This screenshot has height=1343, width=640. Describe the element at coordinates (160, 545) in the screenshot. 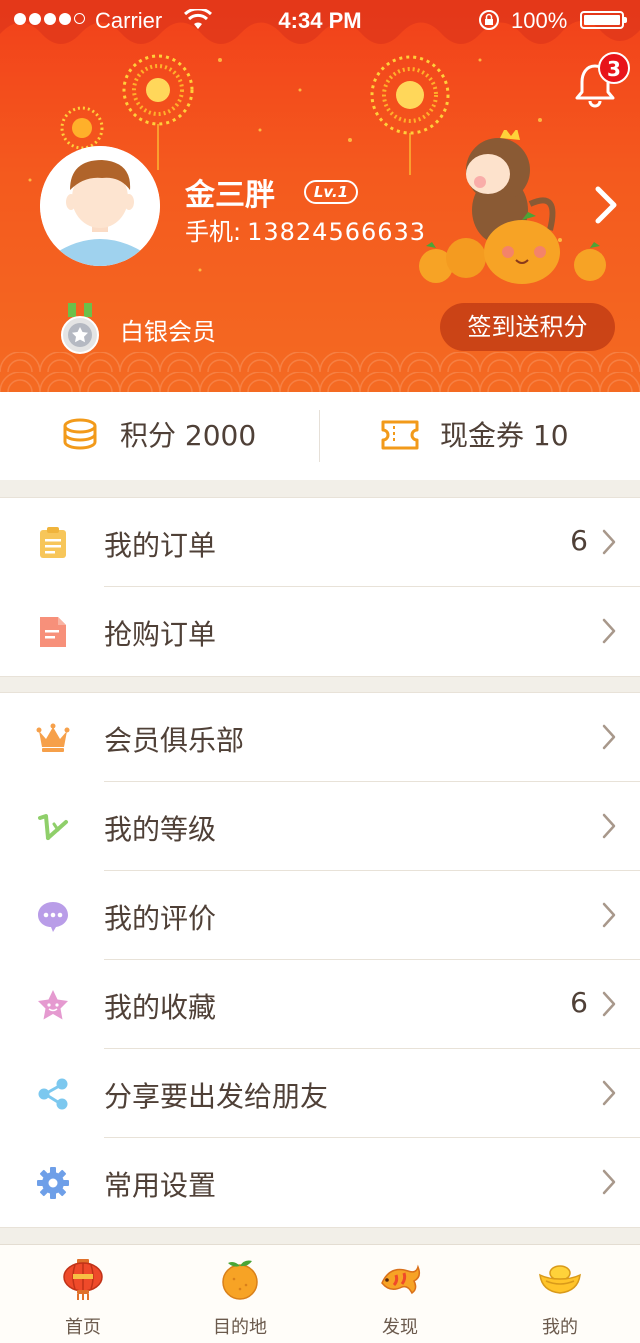

I see `menu-item-label: 我的订单` at that location.